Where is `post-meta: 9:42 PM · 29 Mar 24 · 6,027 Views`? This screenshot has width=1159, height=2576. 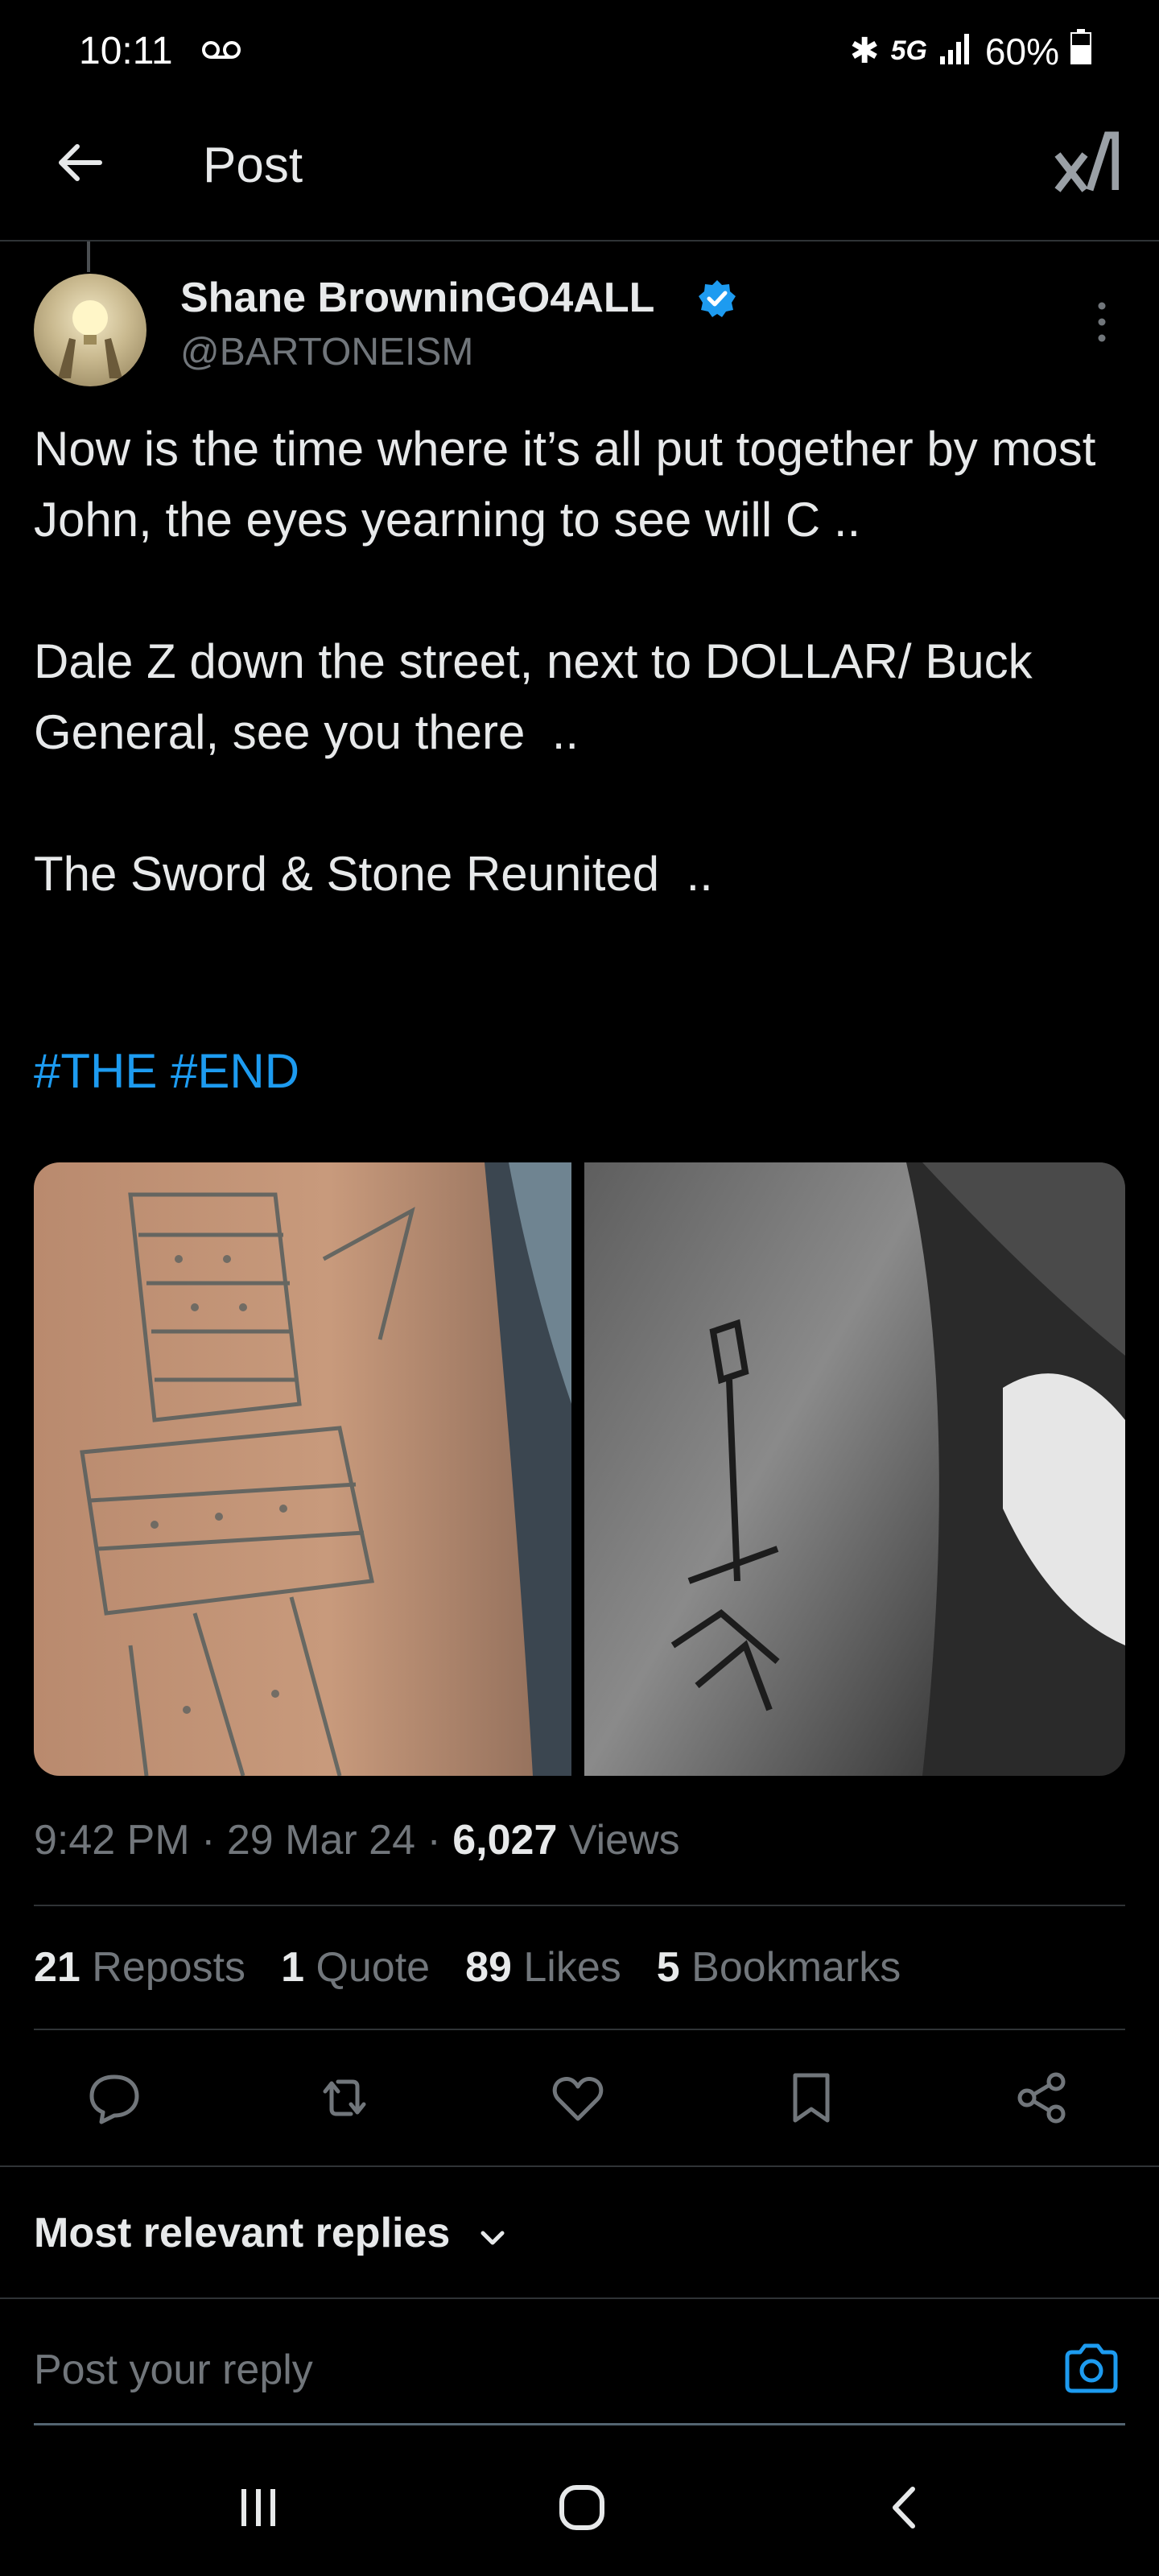
post-meta: 9:42 PM · 29 Mar 24 · 6,027 Views is located at coordinates (357, 1840).